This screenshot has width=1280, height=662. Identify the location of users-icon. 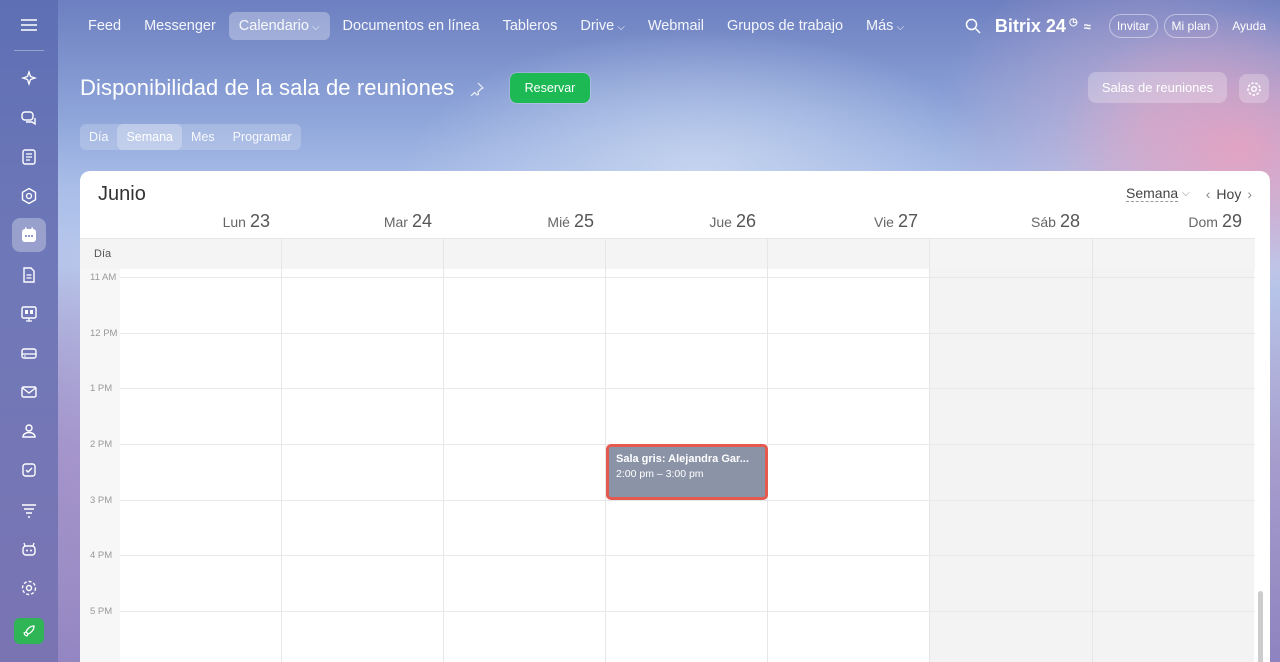
(29, 431).